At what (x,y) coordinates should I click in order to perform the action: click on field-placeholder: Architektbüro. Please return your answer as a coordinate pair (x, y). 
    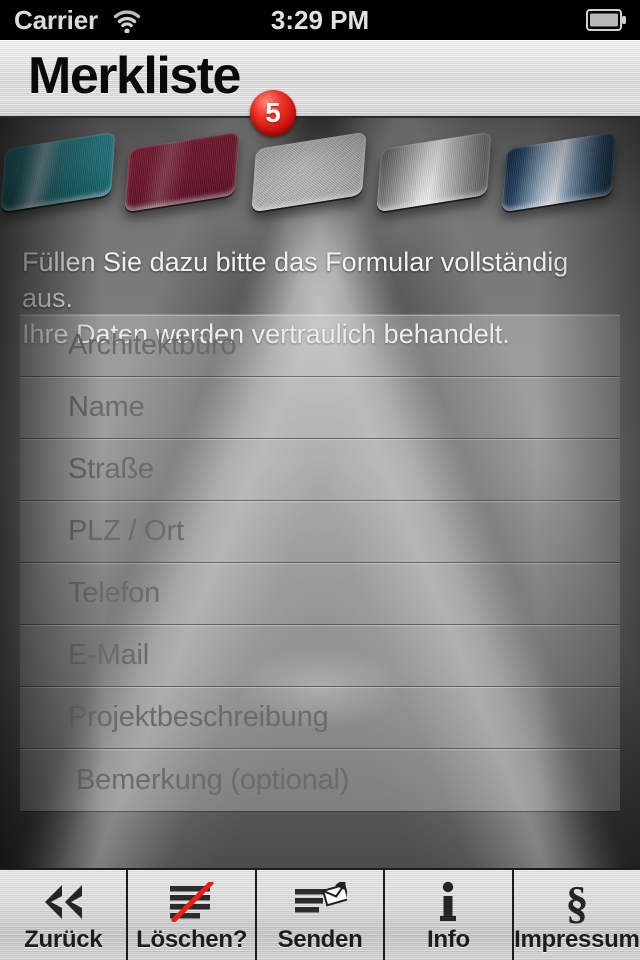
    Looking at the image, I should click on (152, 345).